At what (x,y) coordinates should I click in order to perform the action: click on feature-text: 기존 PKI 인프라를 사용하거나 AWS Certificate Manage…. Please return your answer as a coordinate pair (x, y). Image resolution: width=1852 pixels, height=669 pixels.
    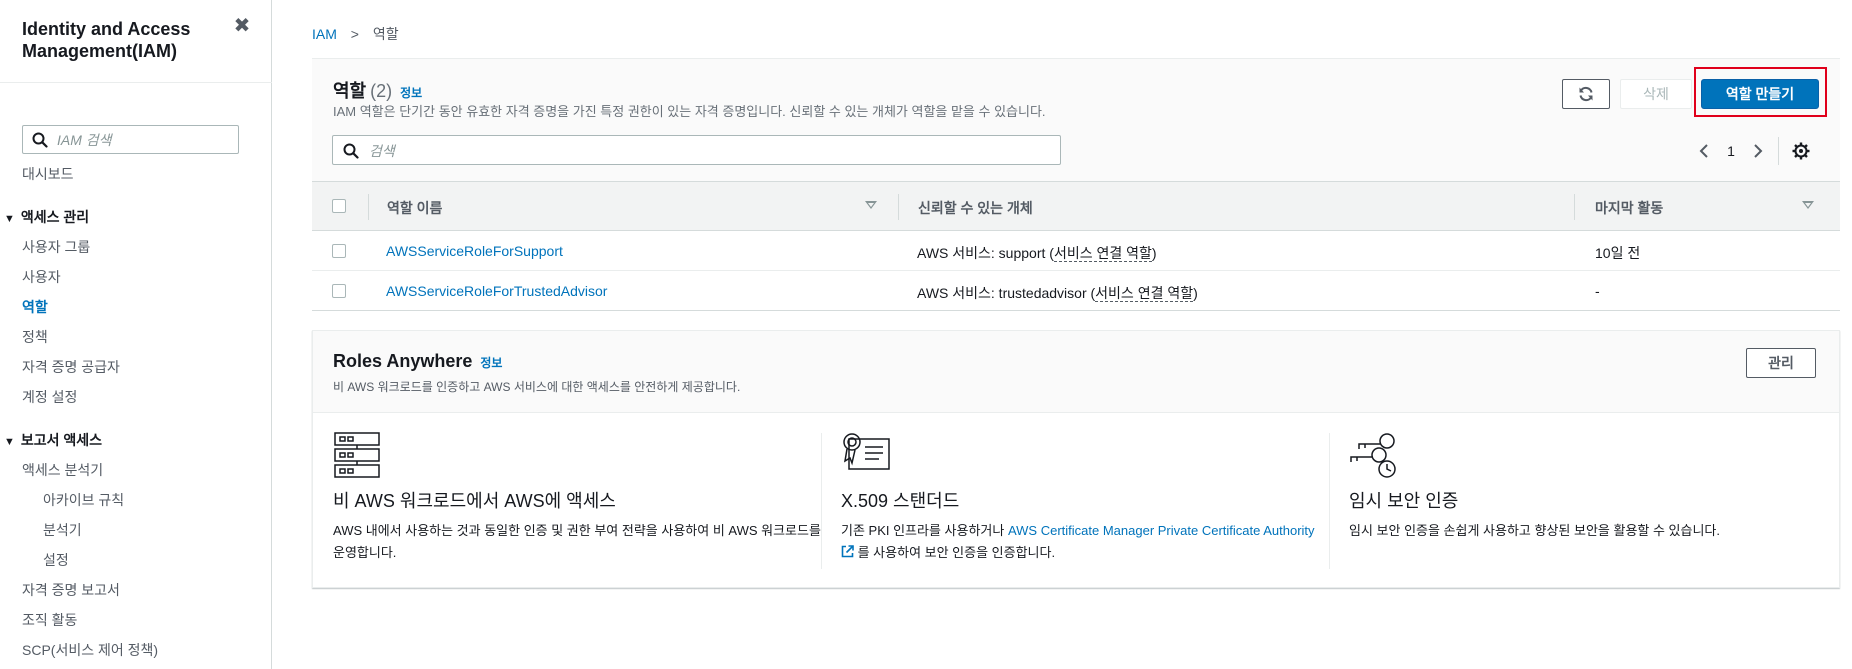
    Looking at the image, I should click on (1086, 542).